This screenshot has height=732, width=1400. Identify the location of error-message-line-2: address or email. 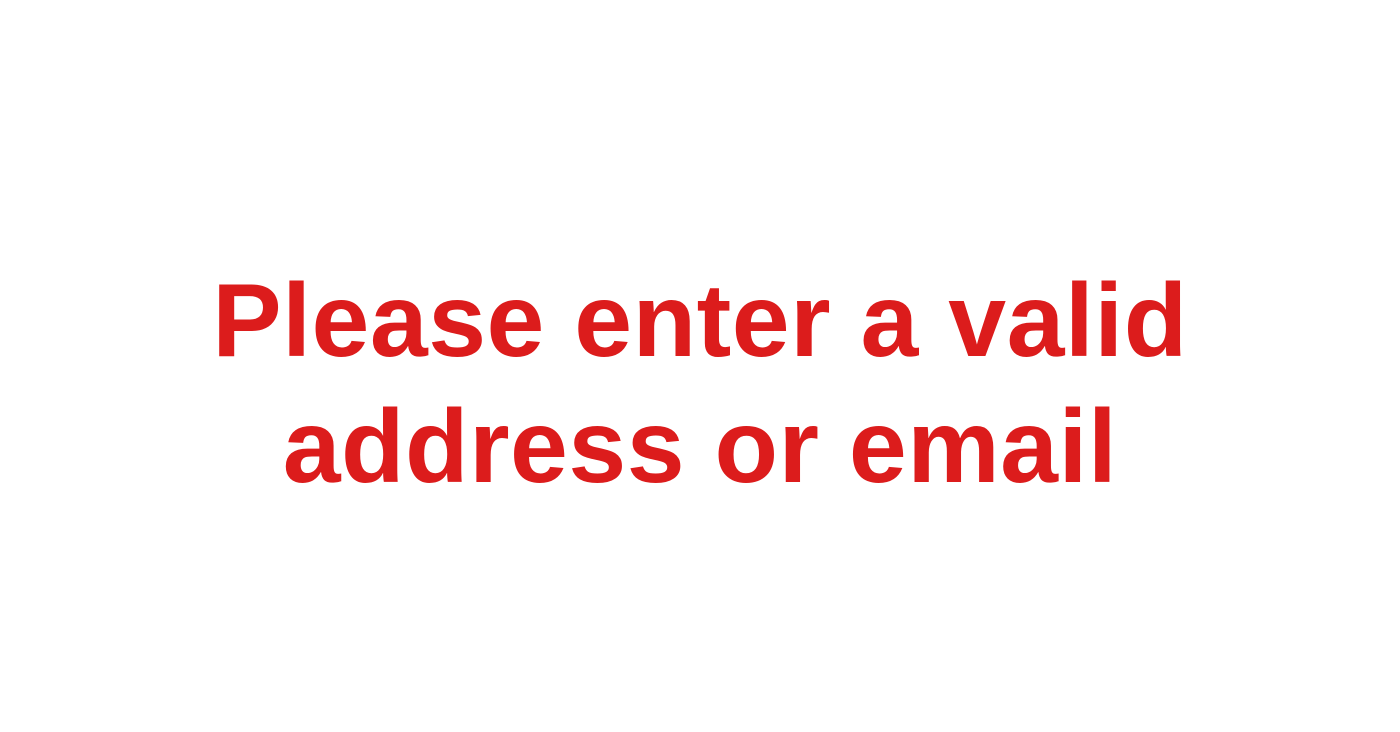
(700, 447).